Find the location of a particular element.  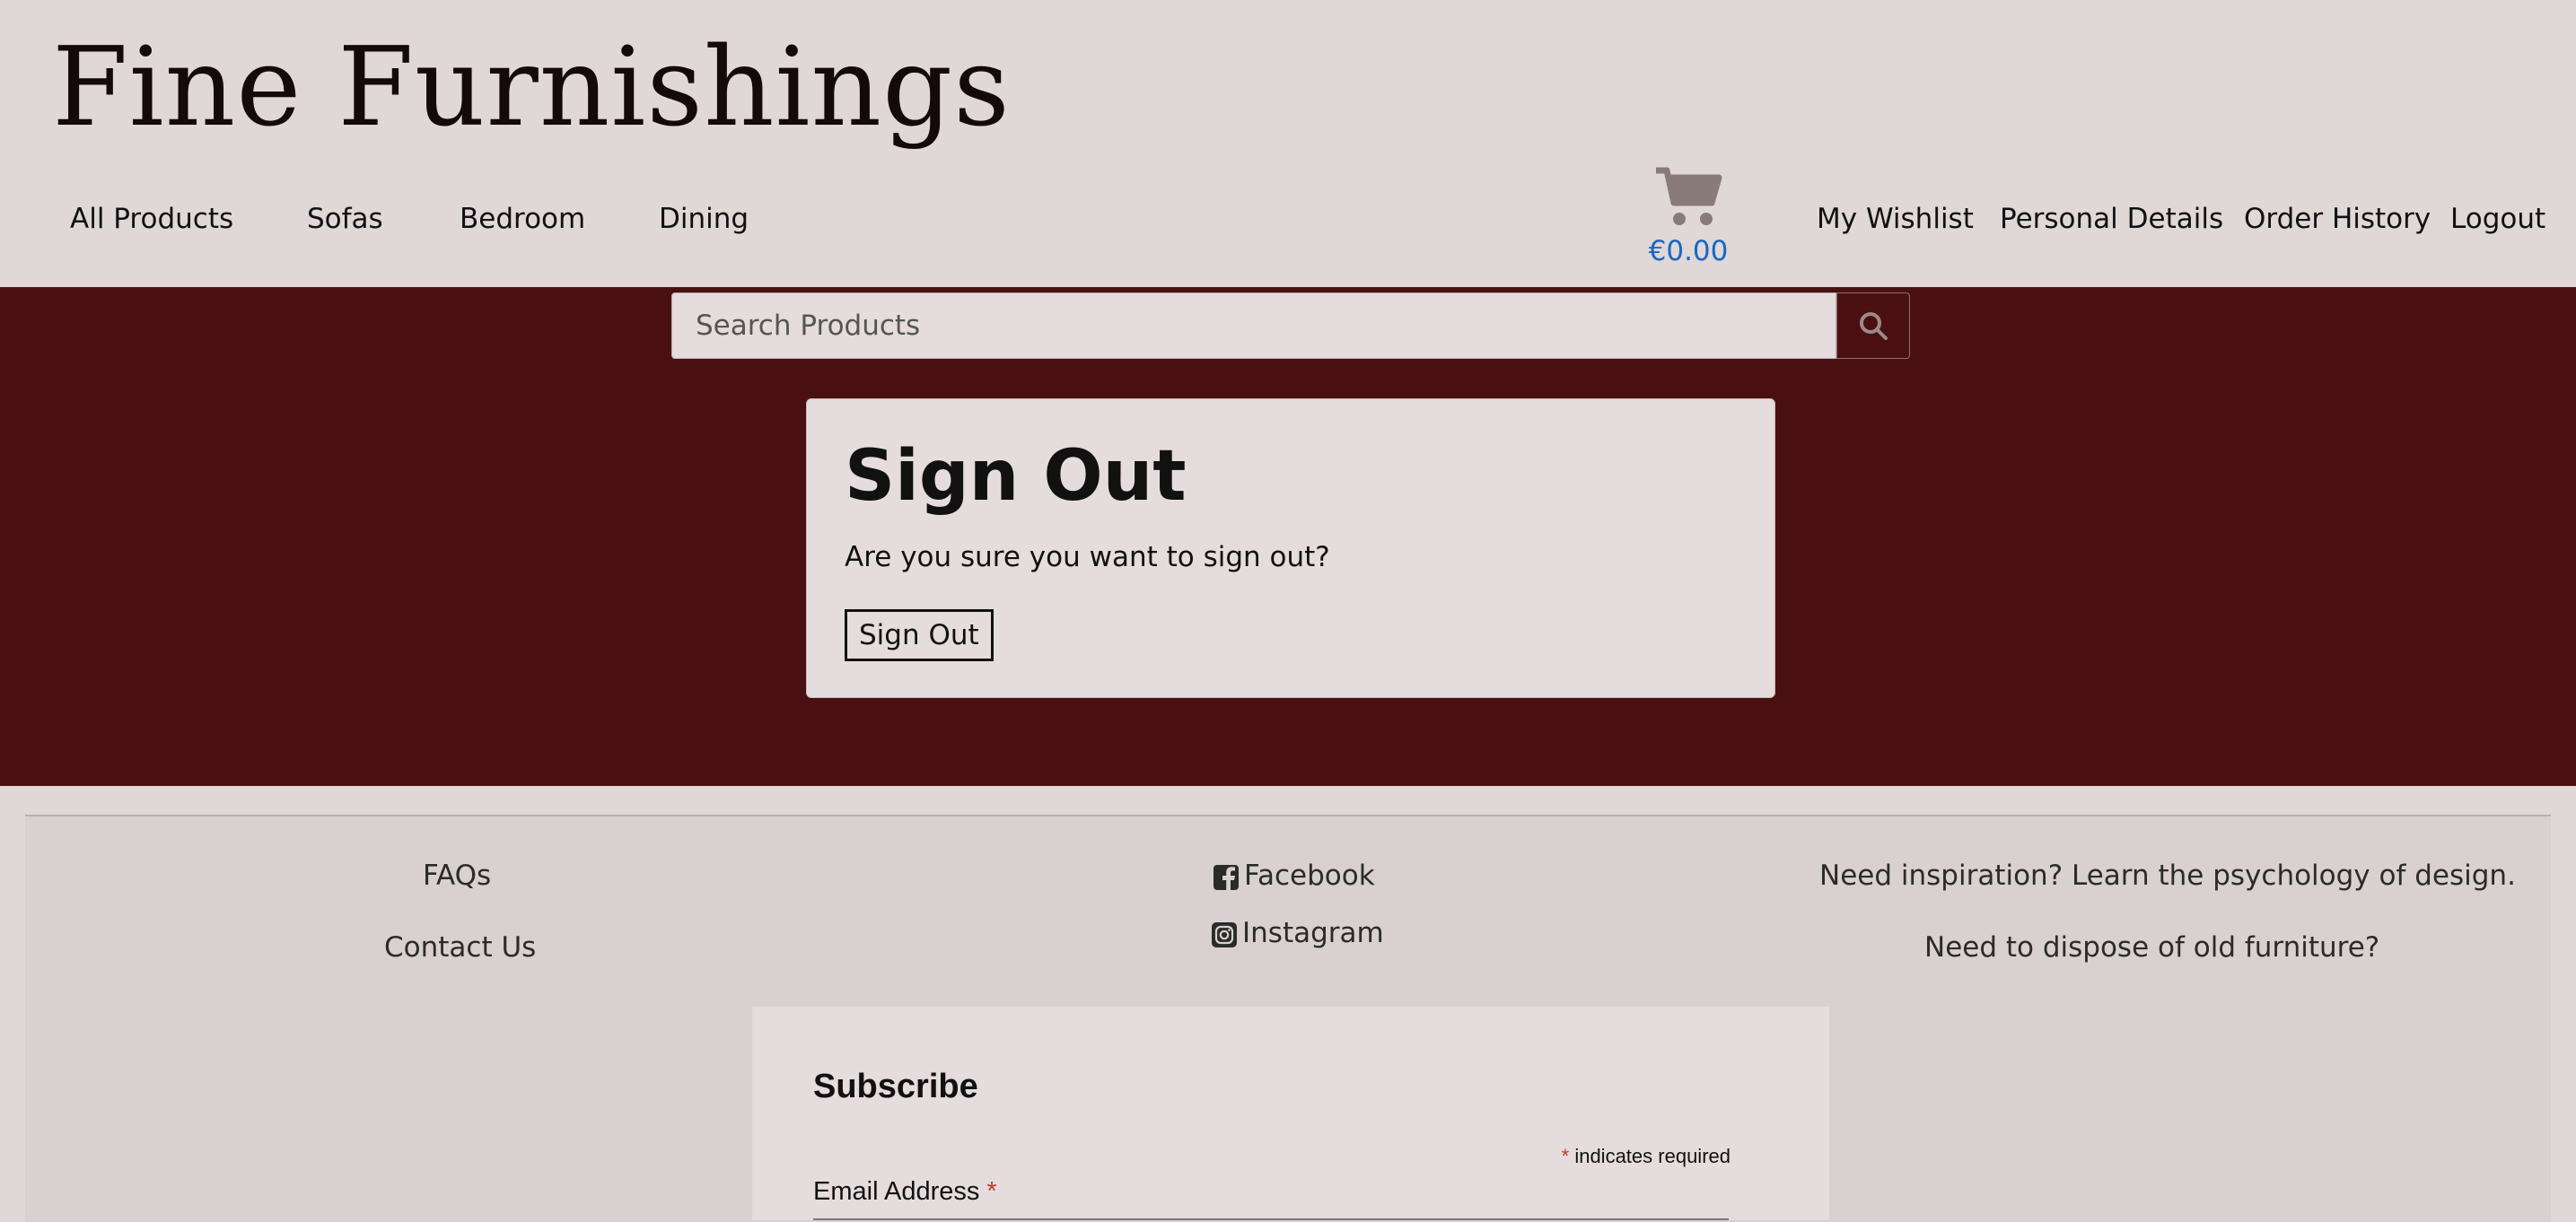

email-label-text: Email Address is located at coordinates (896, 1191).